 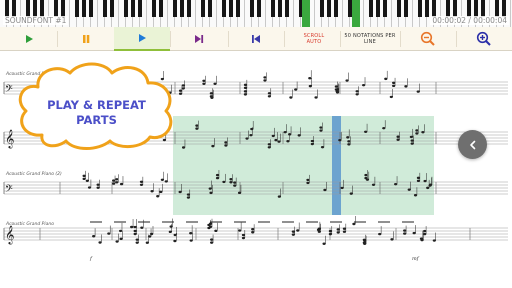 What do you see at coordinates (142, 39) in the screenshot?
I see `play-from-selection-button` at bounding box center [142, 39].